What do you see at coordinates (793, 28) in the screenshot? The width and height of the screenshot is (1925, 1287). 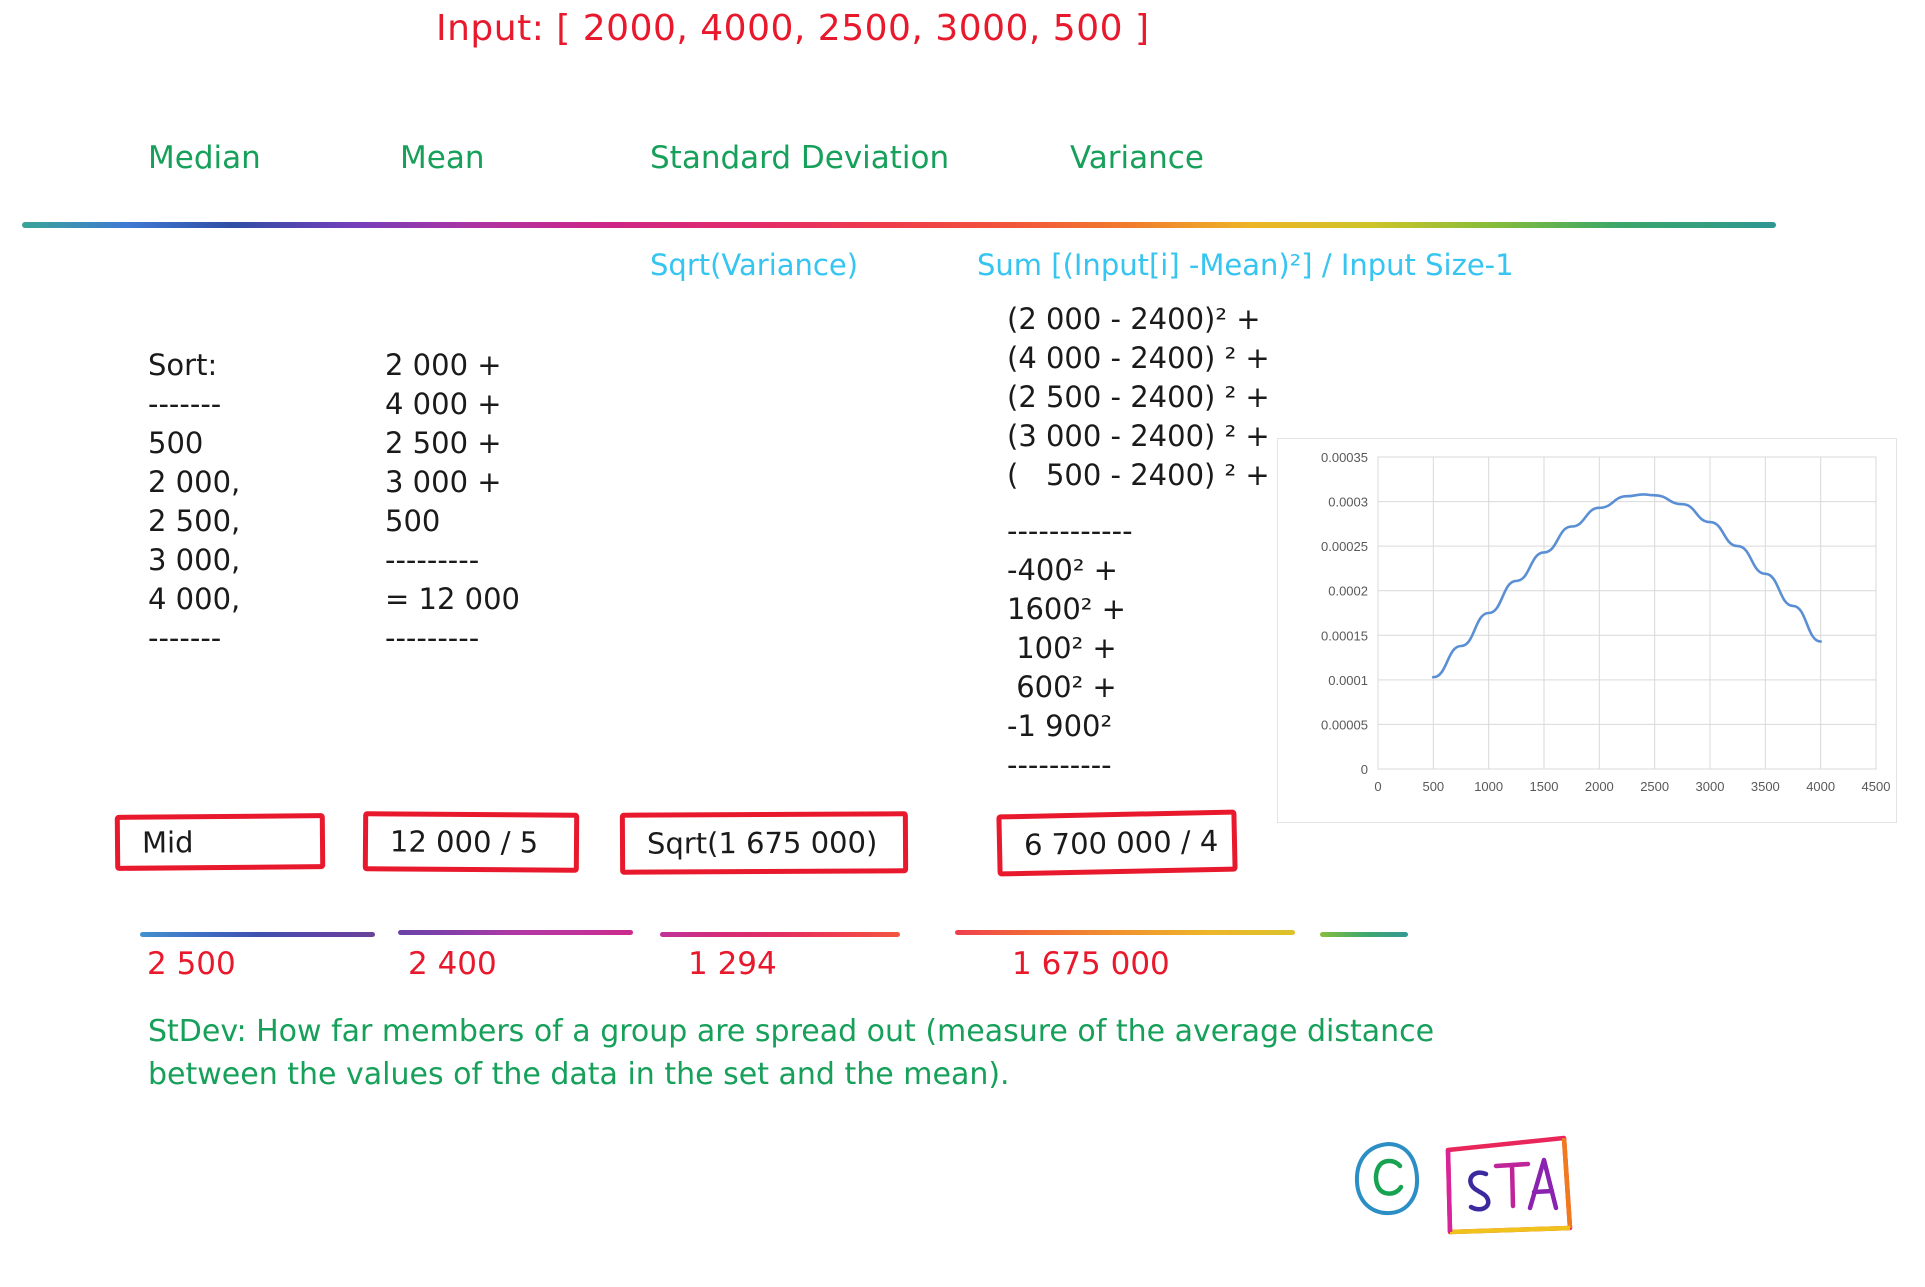 I see `page-title: Input: [ 2000, 4000, 2500, 3000, 500 ]` at bounding box center [793, 28].